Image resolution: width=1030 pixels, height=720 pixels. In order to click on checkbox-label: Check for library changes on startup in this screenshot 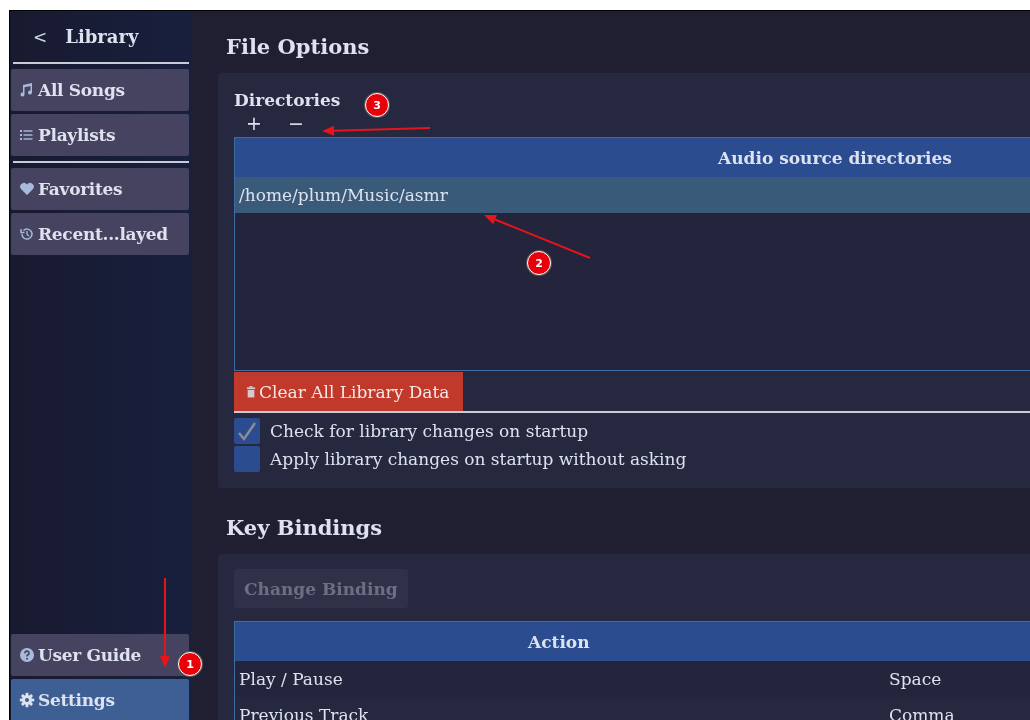, I will do `click(429, 431)`.